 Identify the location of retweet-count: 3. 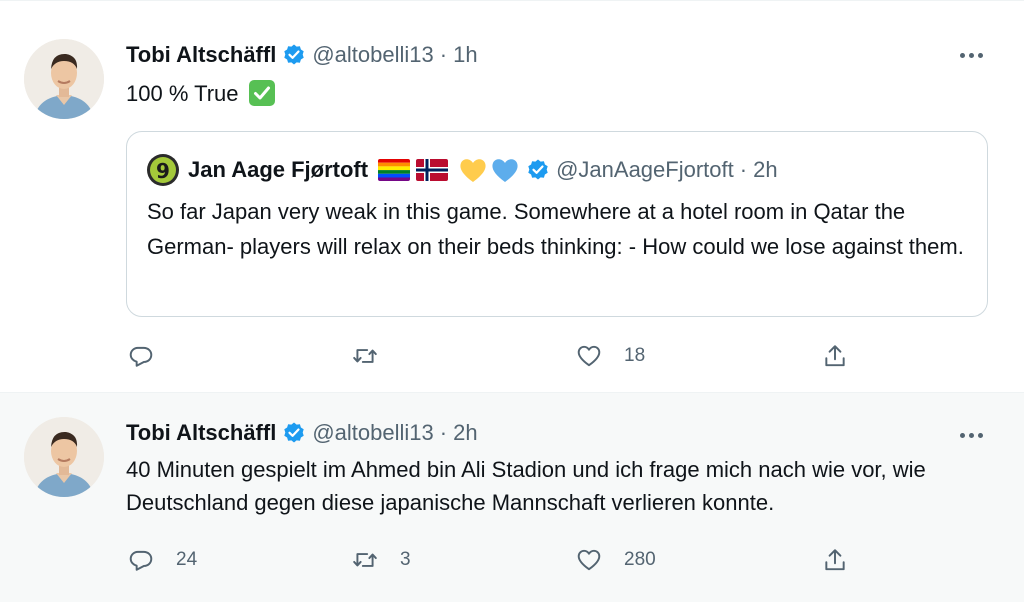
(405, 559).